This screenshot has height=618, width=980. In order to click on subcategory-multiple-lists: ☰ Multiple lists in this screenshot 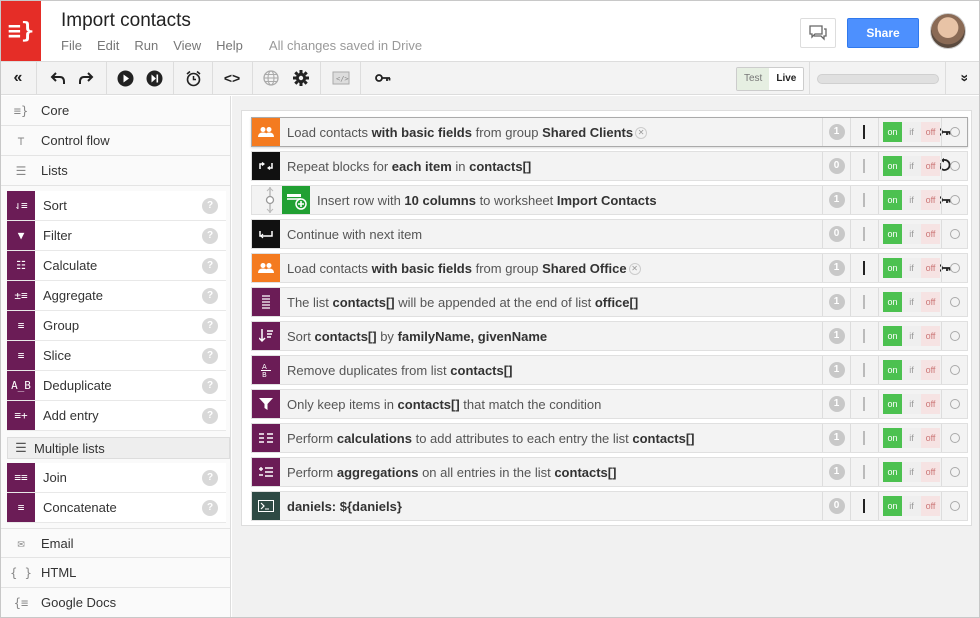, I will do `click(118, 448)`.